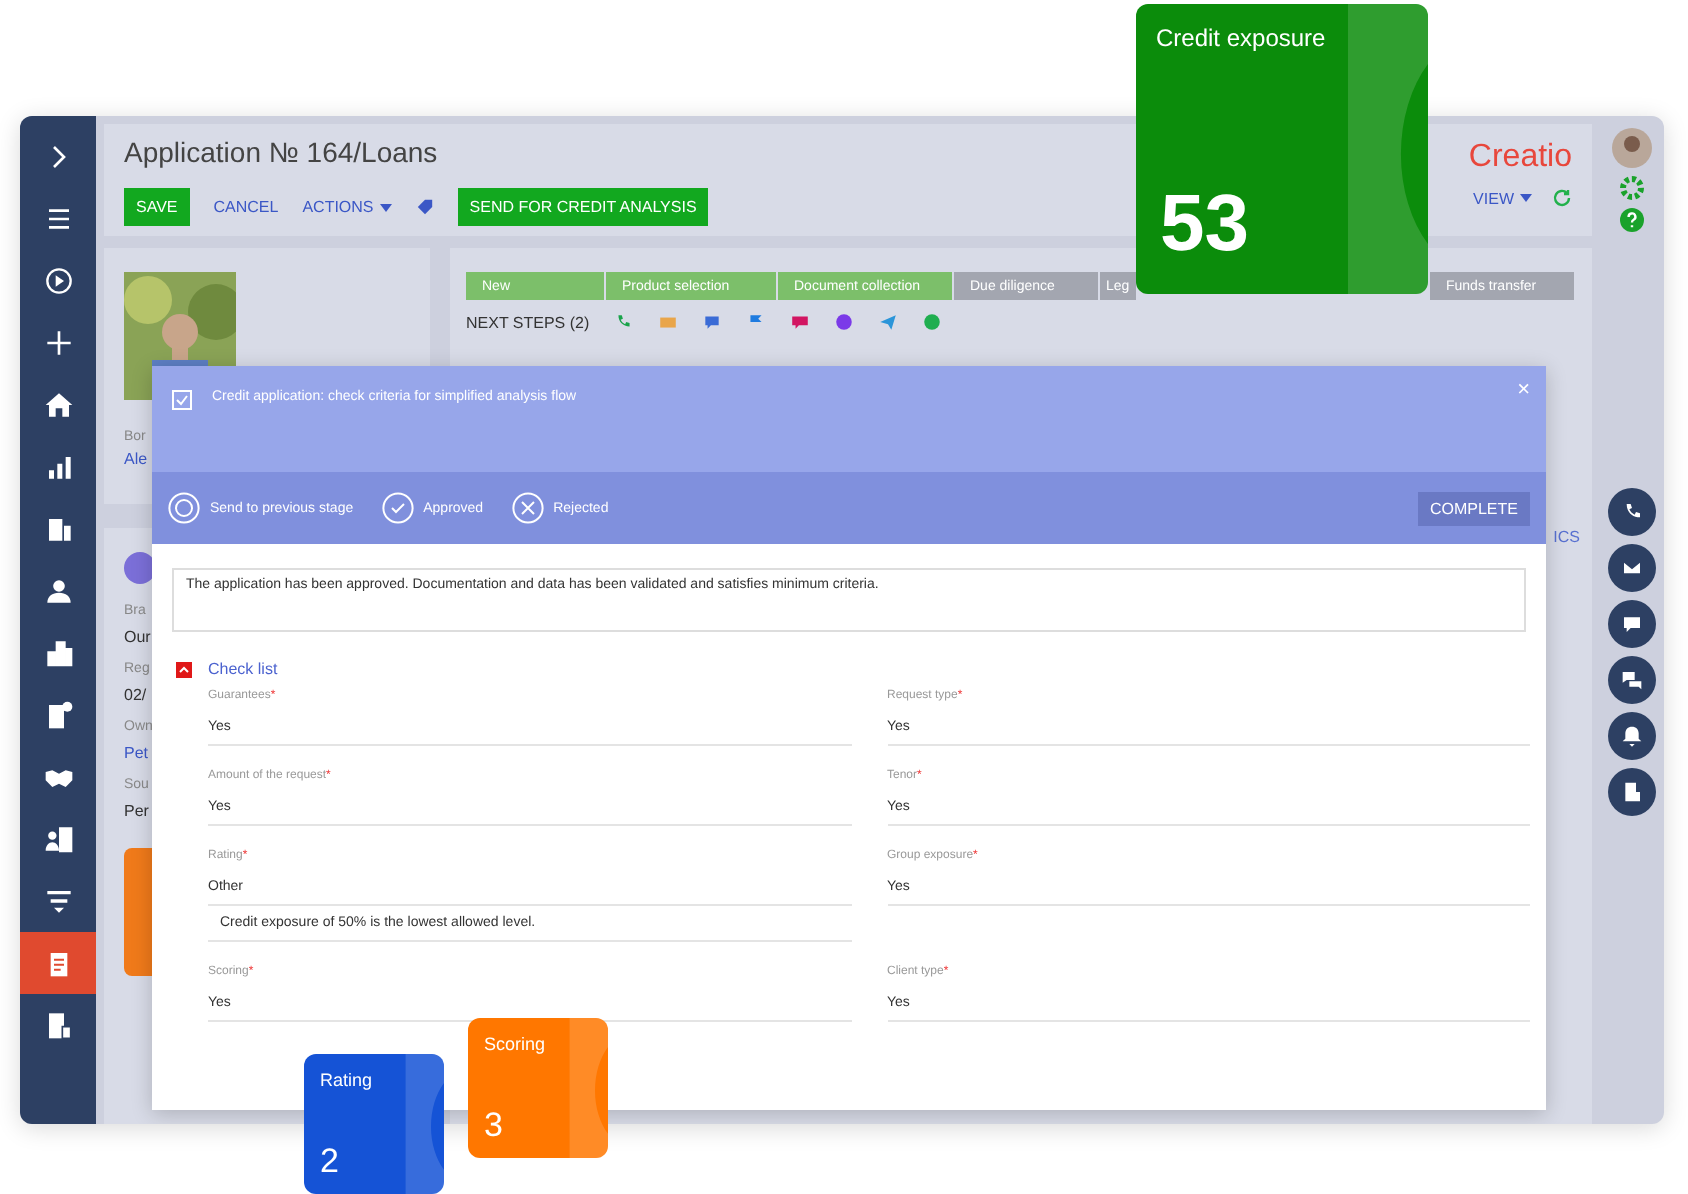  What do you see at coordinates (1241, 38) in the screenshot?
I see `tile-title: Credit exposure` at bounding box center [1241, 38].